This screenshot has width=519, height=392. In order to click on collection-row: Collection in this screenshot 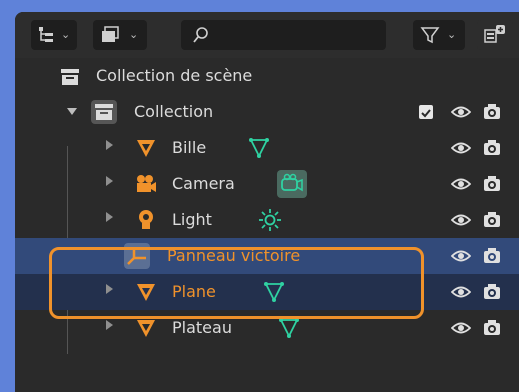, I will do `click(267, 112)`.